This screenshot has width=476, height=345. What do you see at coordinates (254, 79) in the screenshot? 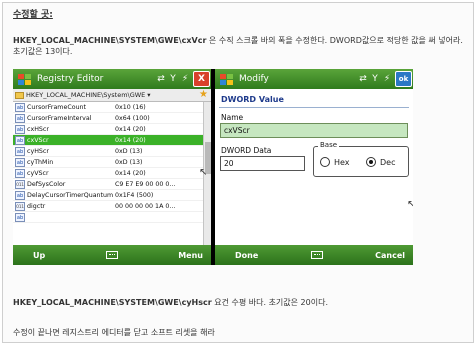
I see `window-title: Modify` at bounding box center [254, 79].